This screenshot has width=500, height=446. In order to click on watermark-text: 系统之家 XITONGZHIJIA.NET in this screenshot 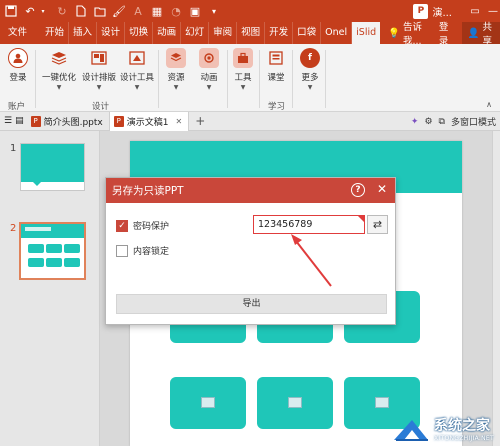, I will do `click(464, 428)`.